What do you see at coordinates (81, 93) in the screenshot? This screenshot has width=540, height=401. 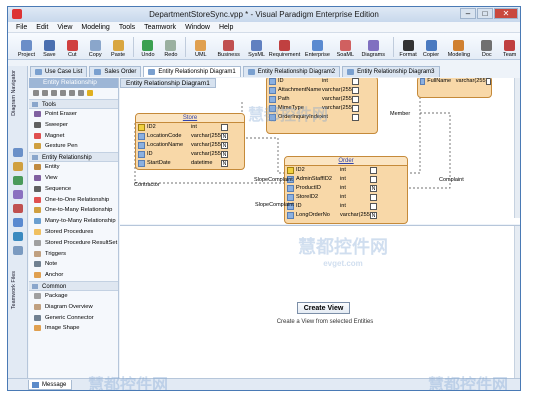 I see `pen-icon` at bounding box center [81, 93].